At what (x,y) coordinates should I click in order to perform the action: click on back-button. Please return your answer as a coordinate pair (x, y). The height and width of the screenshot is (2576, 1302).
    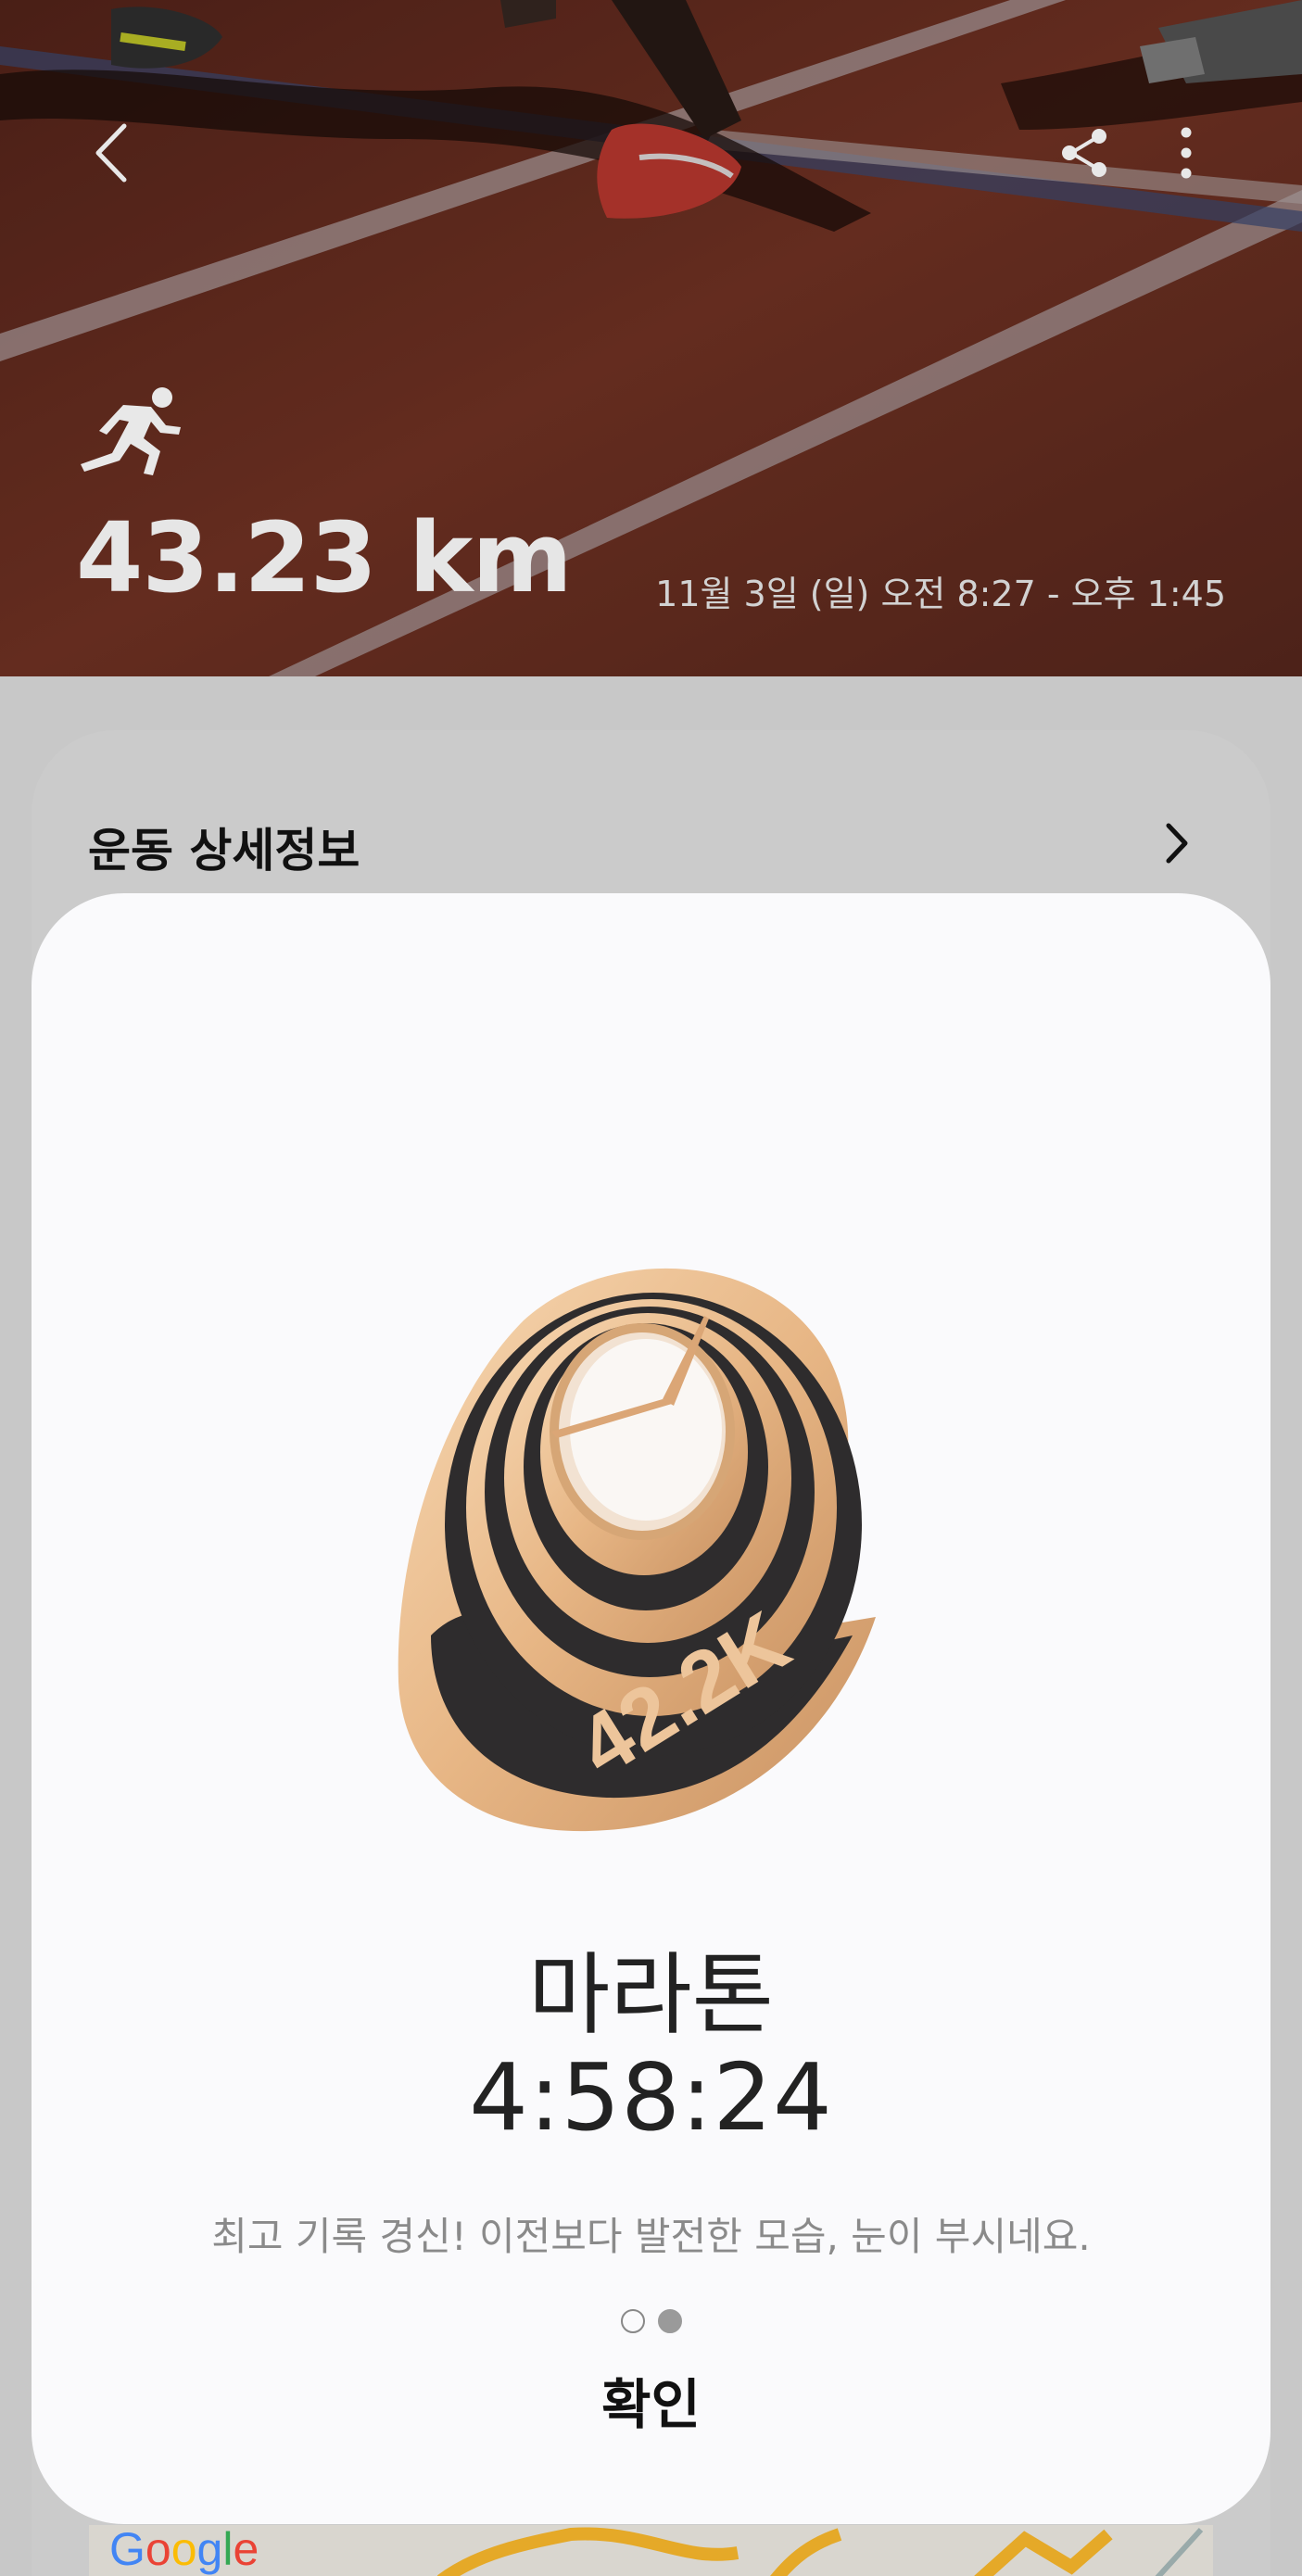
    Looking at the image, I should click on (111, 153).